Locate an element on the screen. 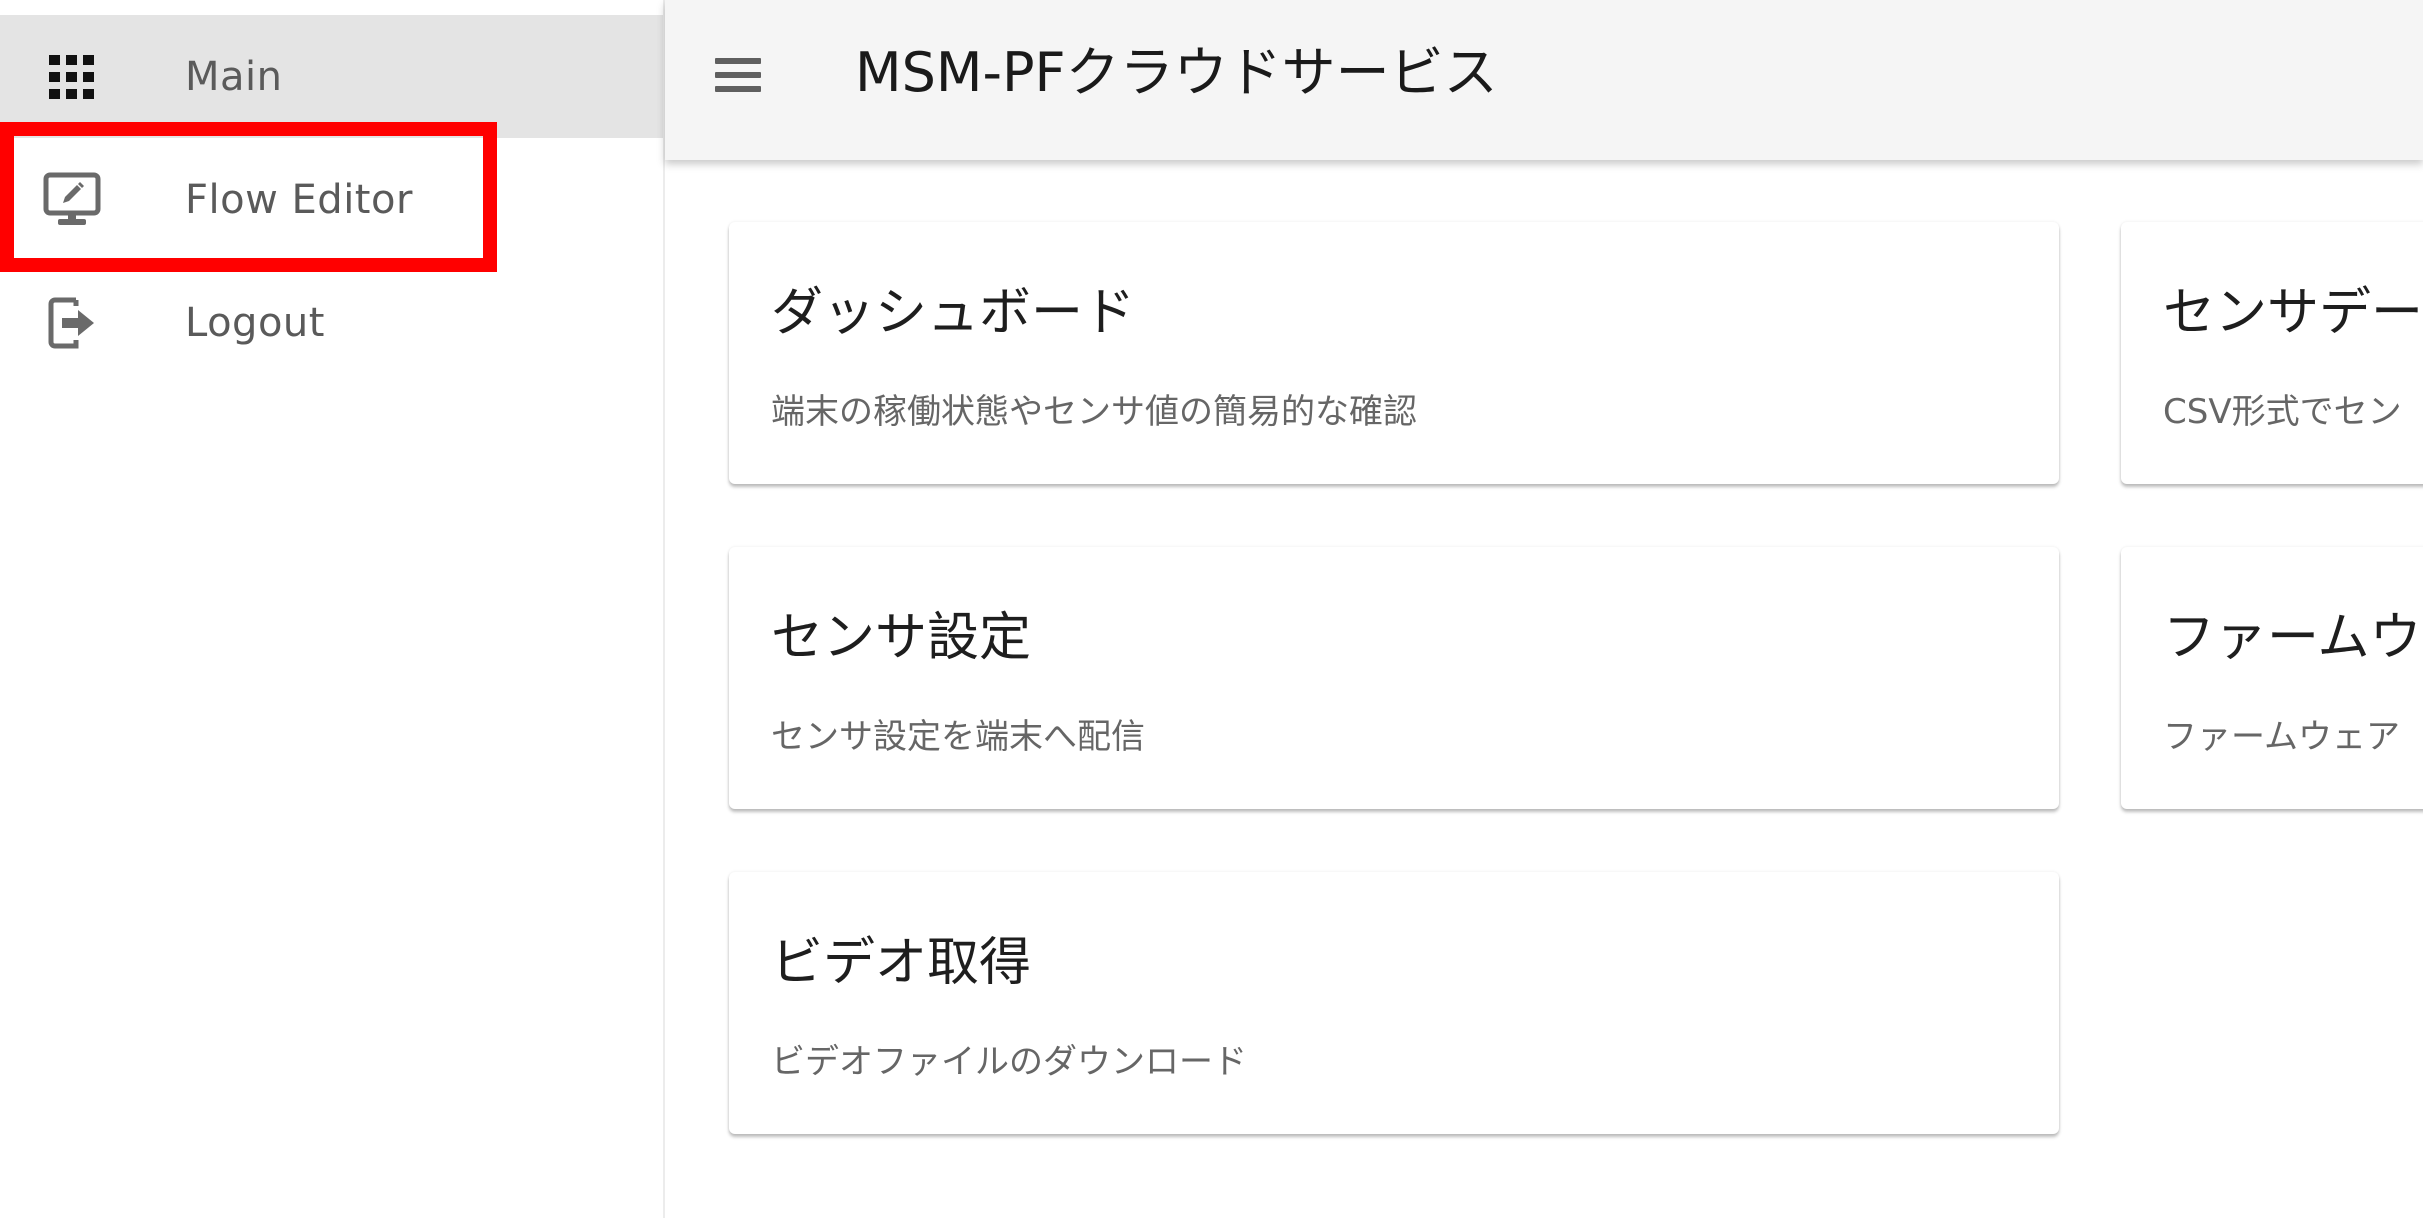 This screenshot has height=1218, width=2423. nav-list: Main Flow Editor Logout is located at coordinates (331, 199).